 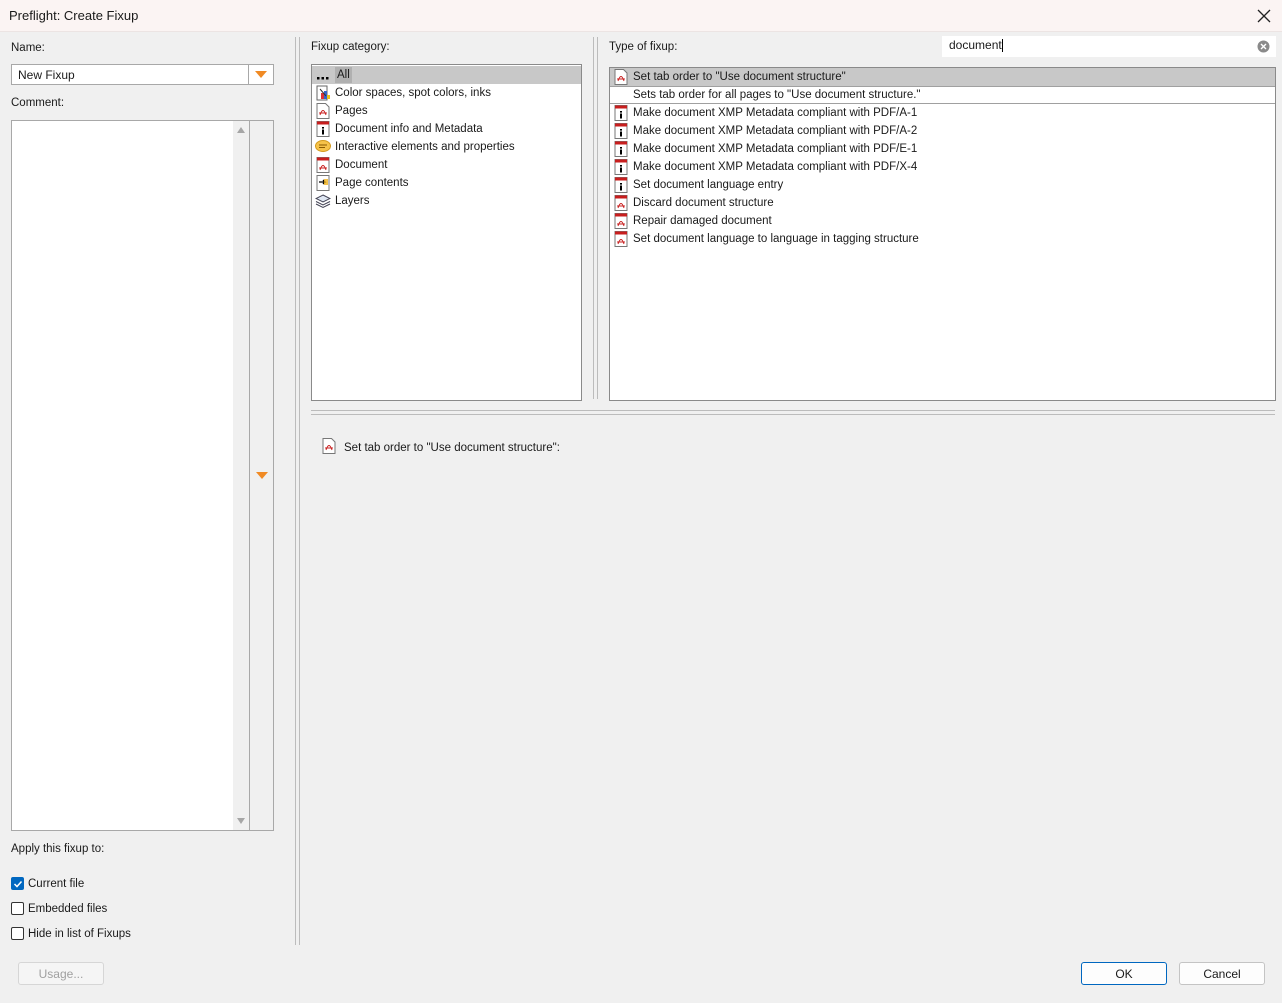 I want to click on scroll-up-icon, so click(x=241, y=130).